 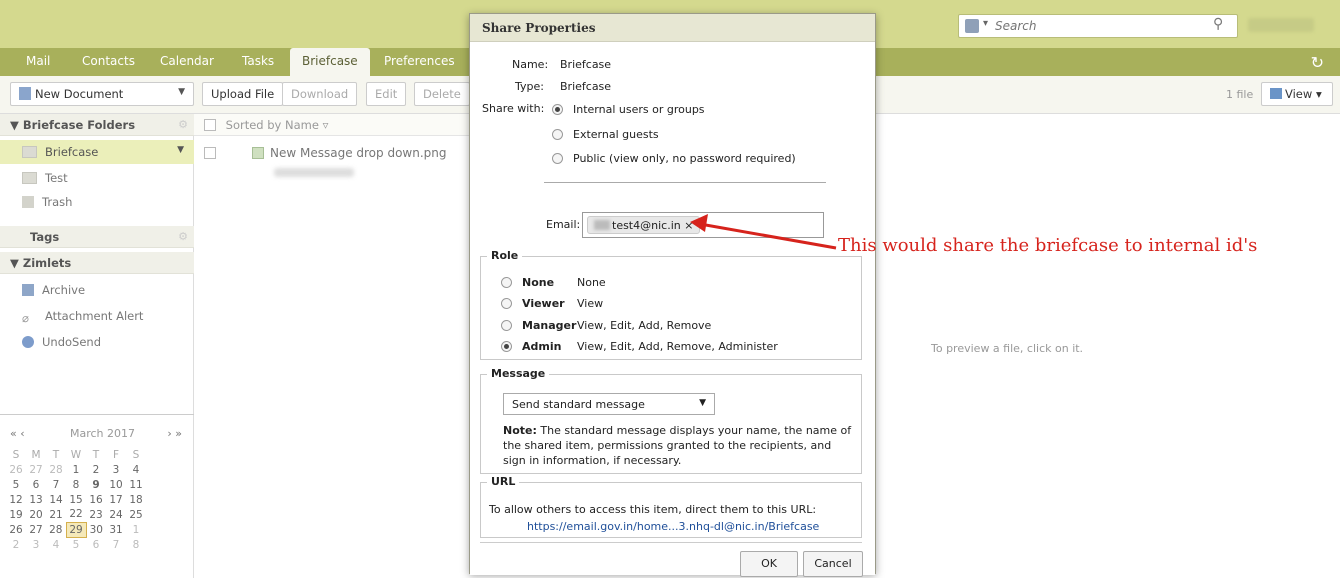 I want to click on folder-briefcase: Briefcase ▼, so click(x=97, y=152).